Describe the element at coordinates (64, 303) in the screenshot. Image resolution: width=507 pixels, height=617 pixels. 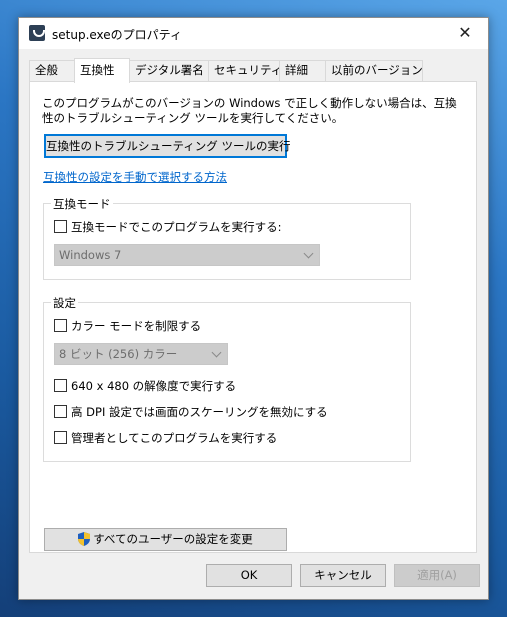
I see `settings-label: 設定` at that location.